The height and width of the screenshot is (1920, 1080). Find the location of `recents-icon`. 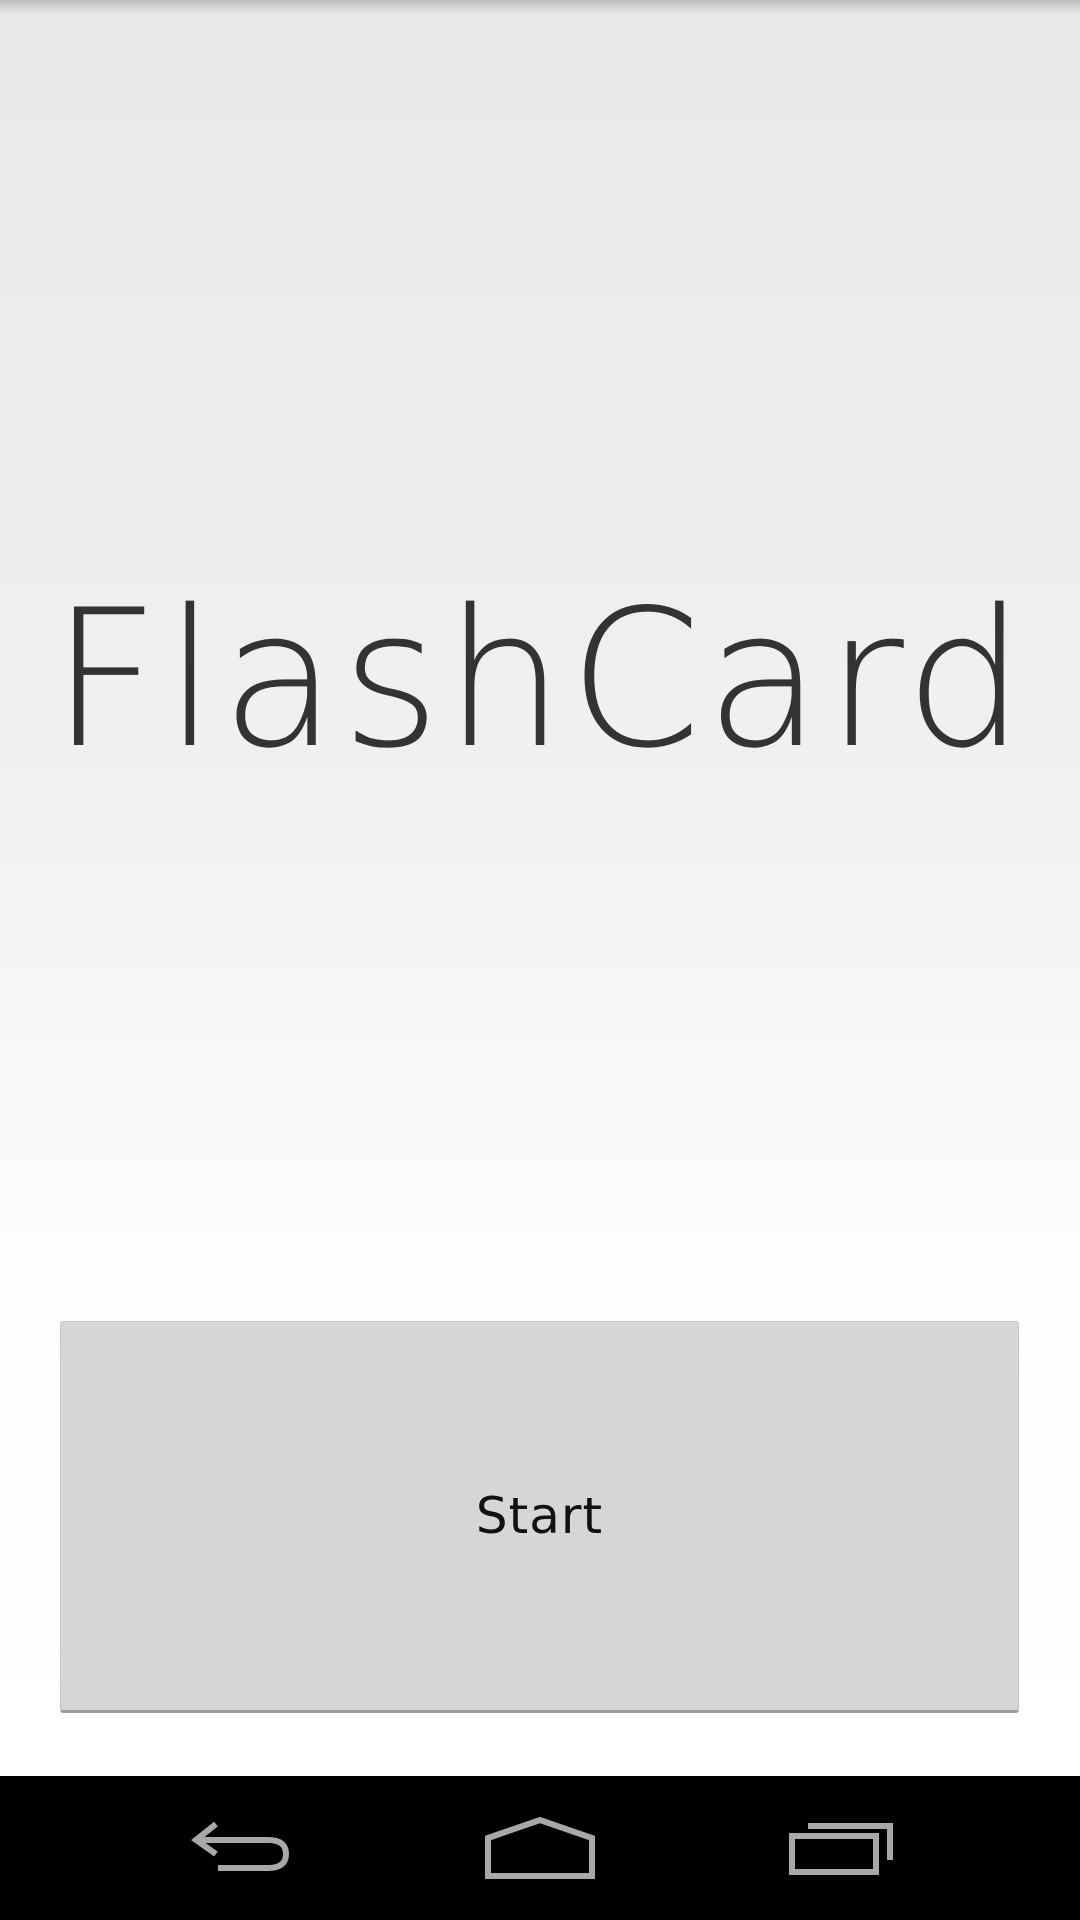

recents-icon is located at coordinates (841, 1849).